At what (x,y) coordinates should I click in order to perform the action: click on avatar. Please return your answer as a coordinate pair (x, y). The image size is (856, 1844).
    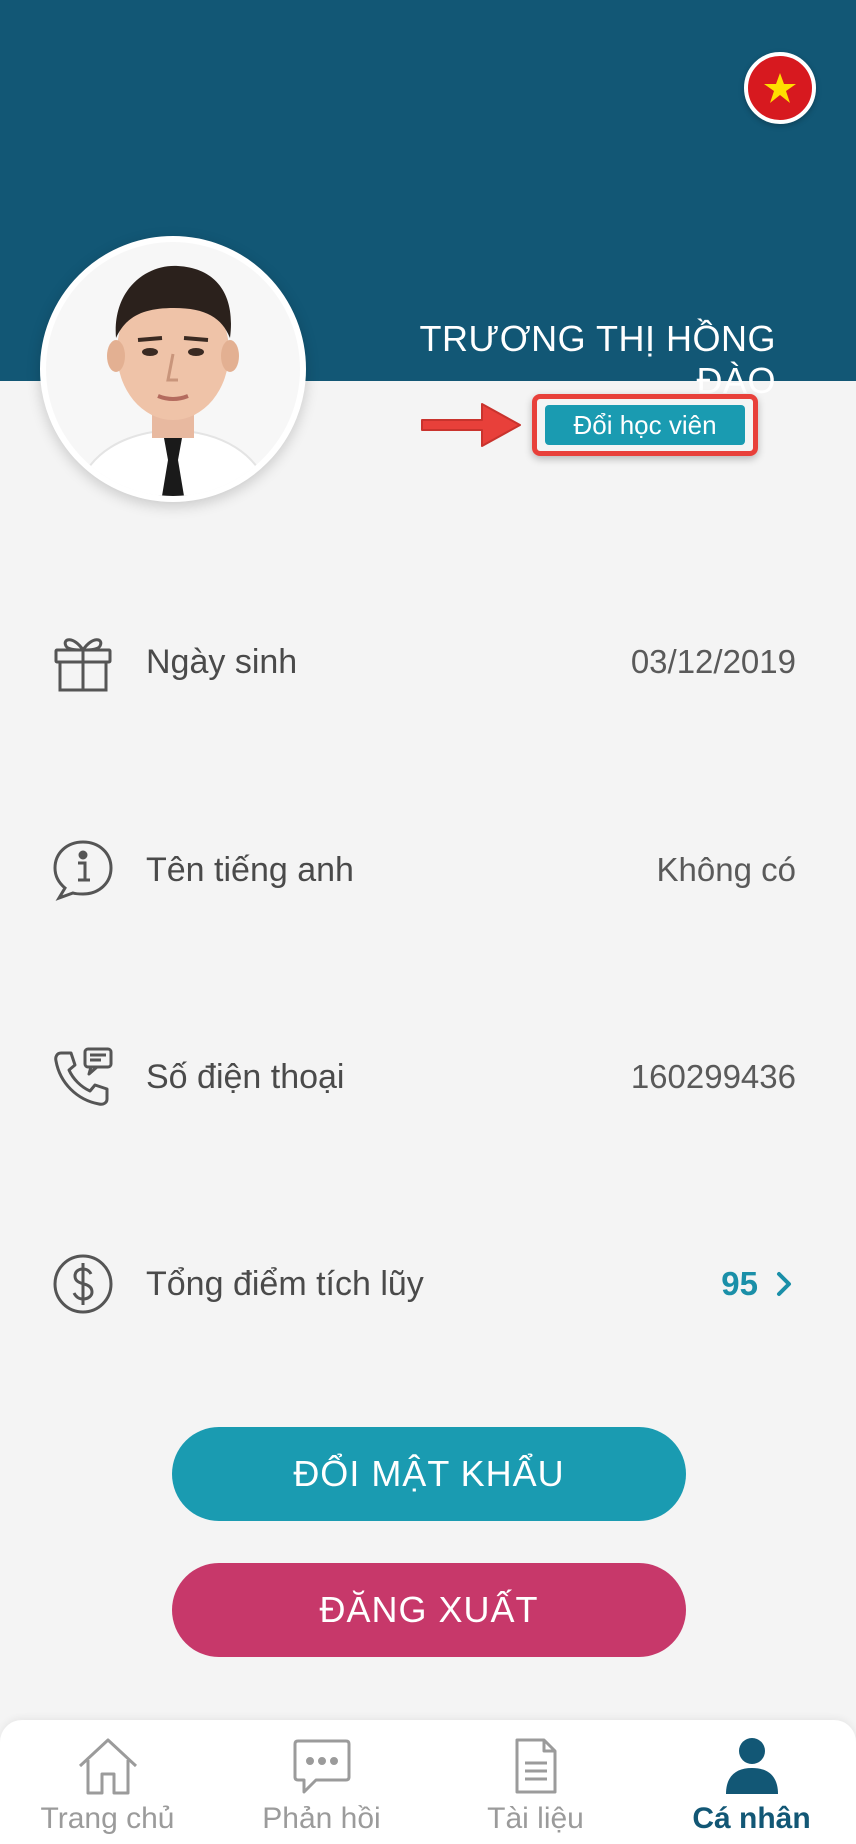
    Looking at the image, I should click on (173, 369).